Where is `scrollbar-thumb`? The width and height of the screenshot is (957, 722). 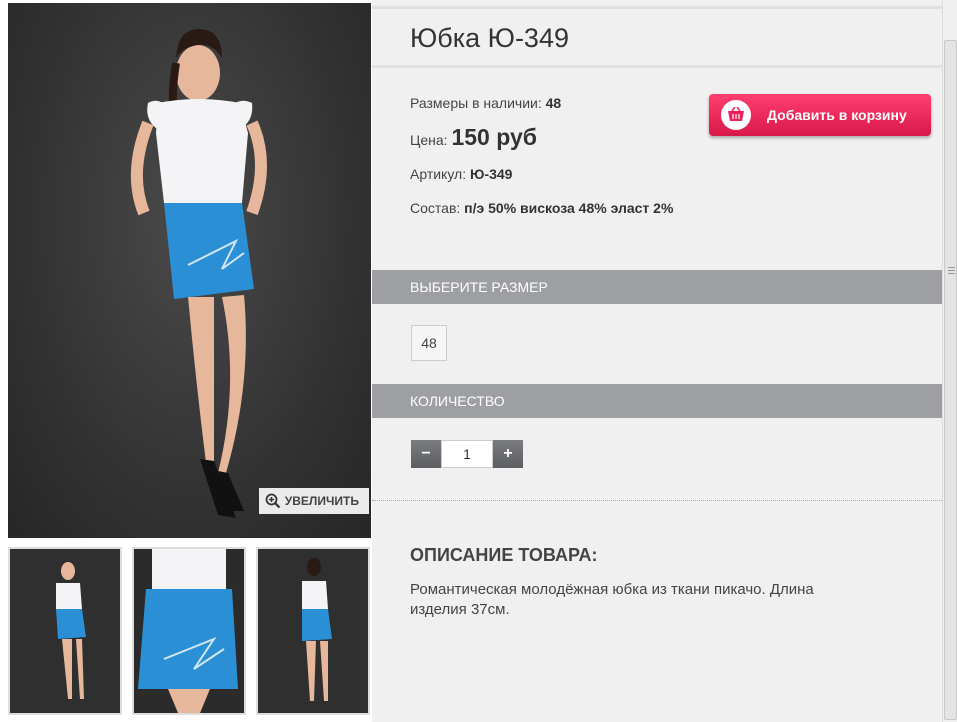
scrollbar-thumb is located at coordinates (950, 380).